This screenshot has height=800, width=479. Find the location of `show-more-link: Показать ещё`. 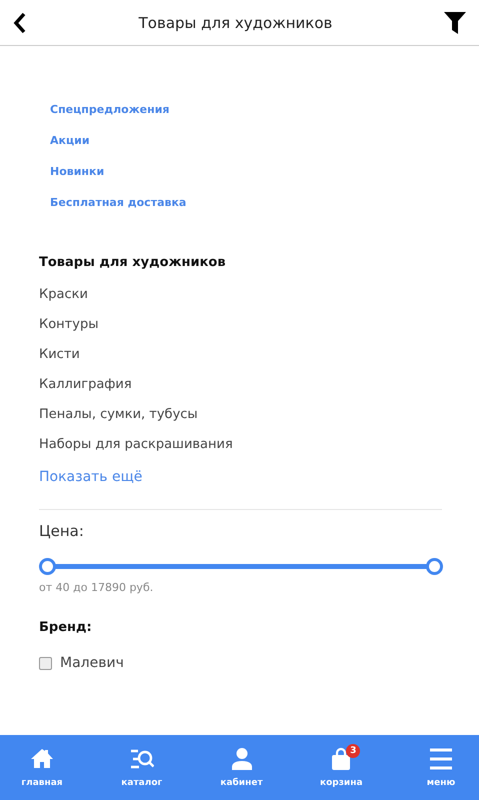

show-more-link: Показать ещё is located at coordinates (90, 477).